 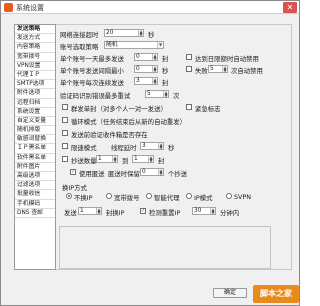 I want to click on account-strategy-select: 随机 ▼, so click(x=134, y=45).